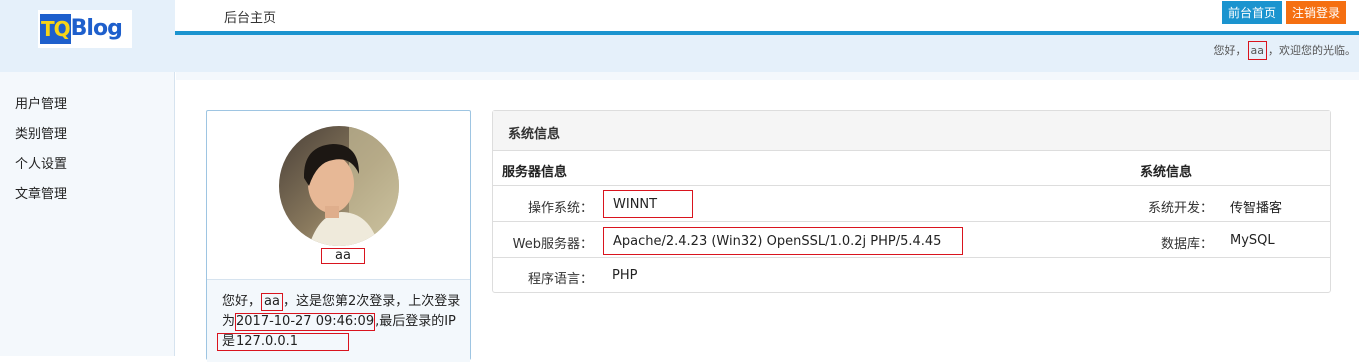 The image size is (1359, 362). Describe the element at coordinates (283, 342) in the screenshot. I see `last-login-ip: 127.0.0.1` at that location.